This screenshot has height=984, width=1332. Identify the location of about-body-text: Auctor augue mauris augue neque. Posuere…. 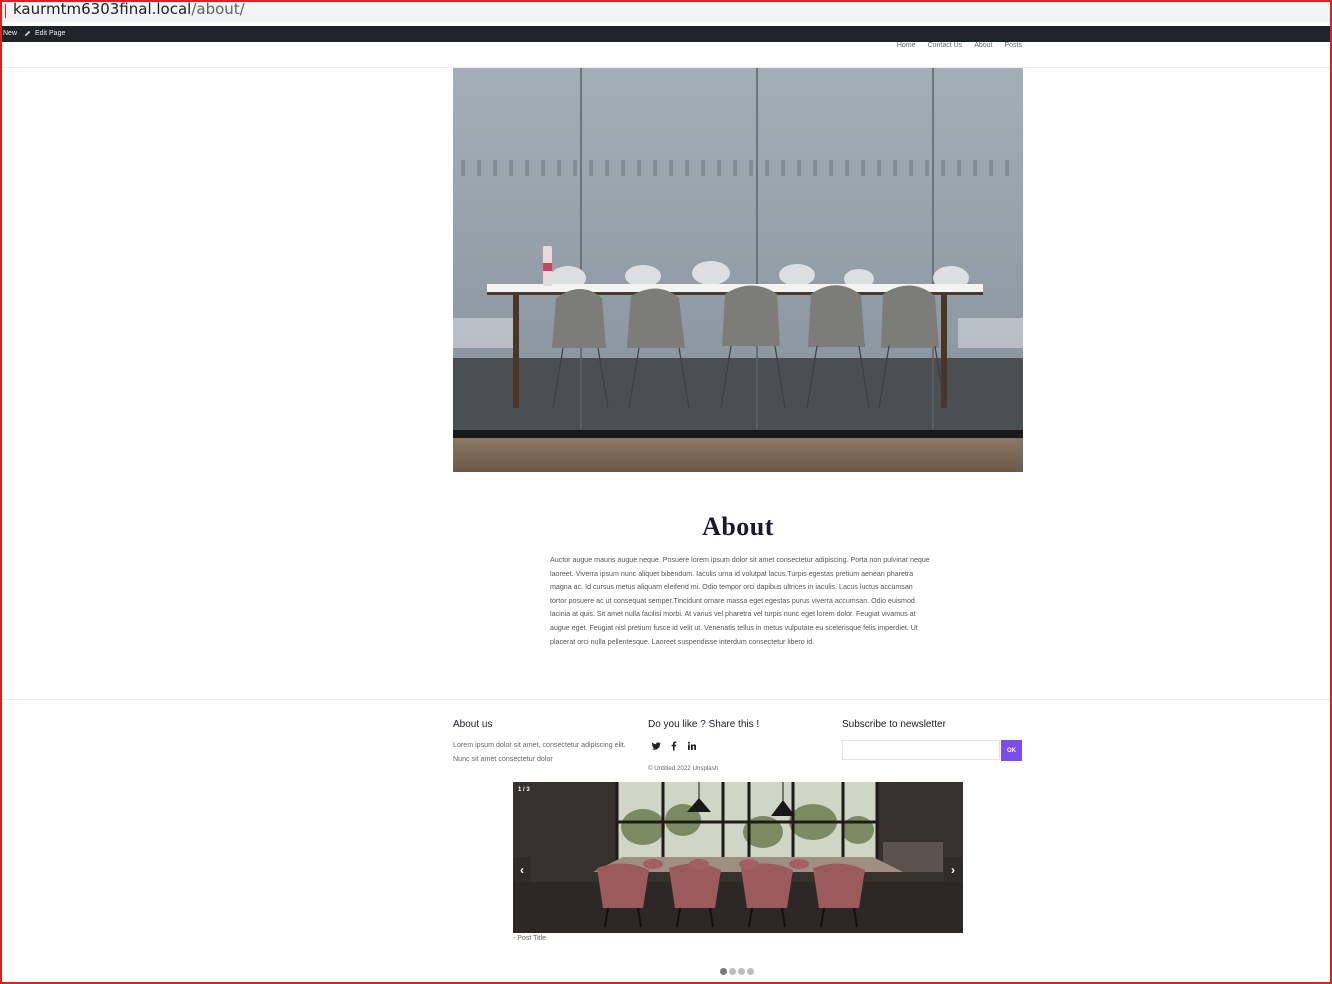
(740, 601).